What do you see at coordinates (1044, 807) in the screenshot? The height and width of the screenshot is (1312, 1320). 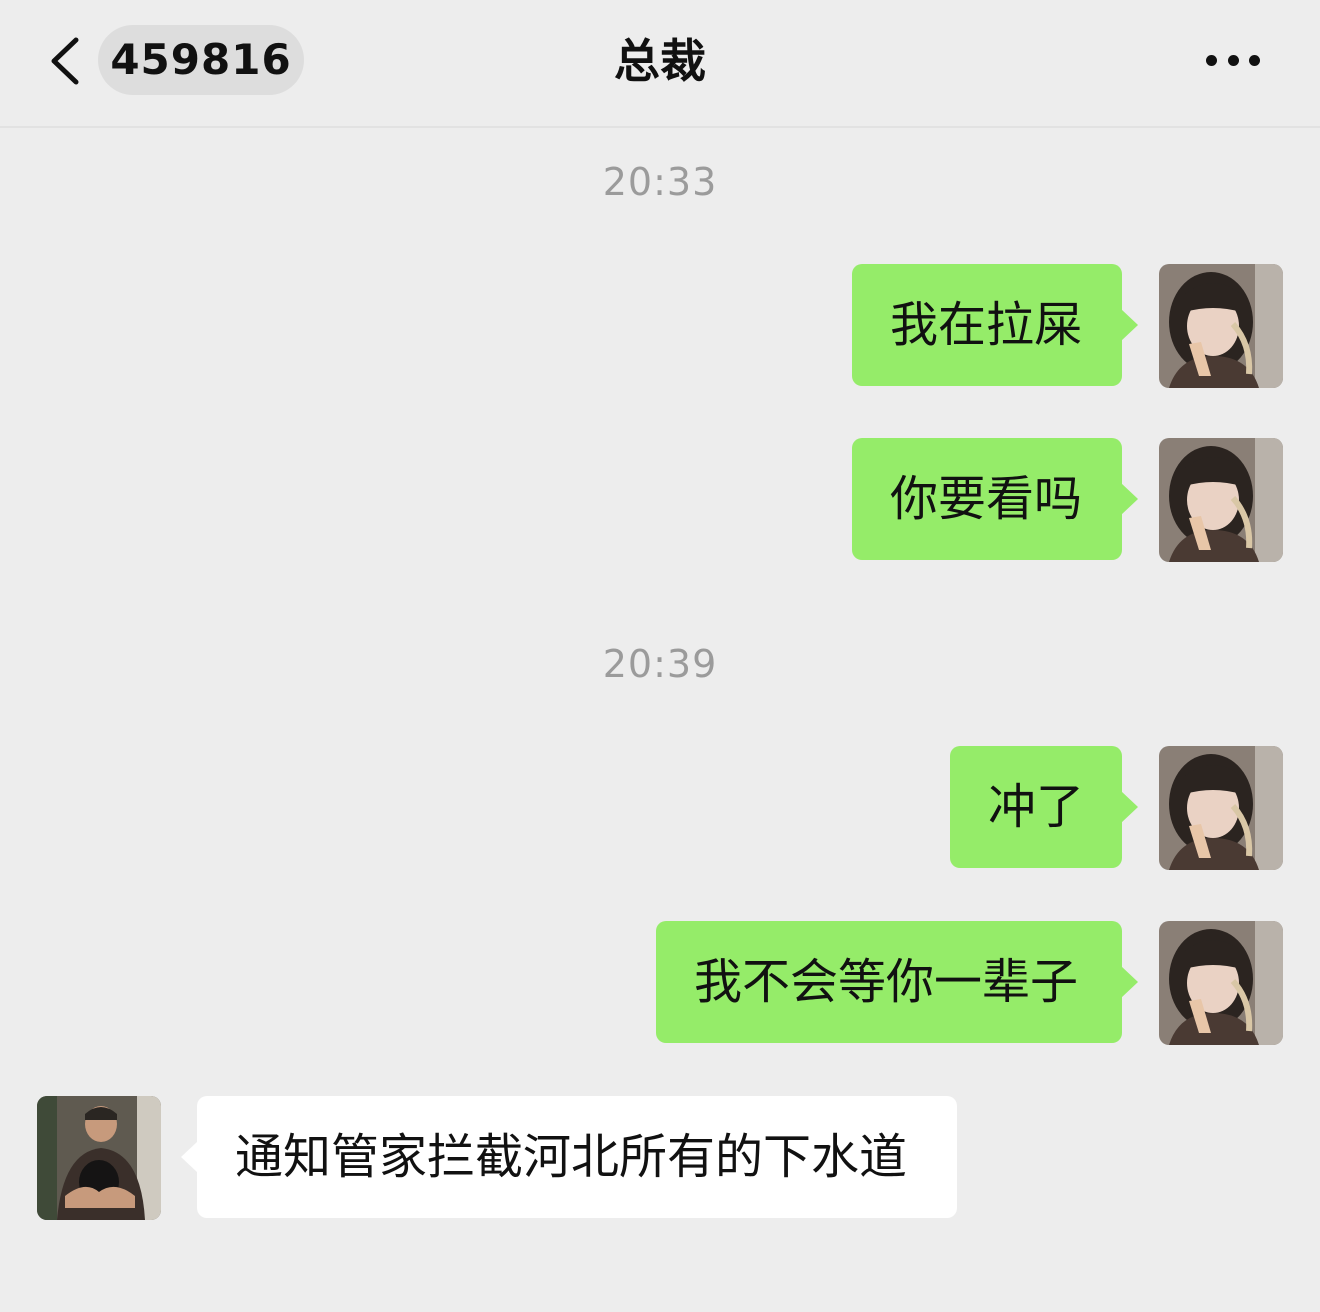 I see `sent-message-bubble: 冲了` at bounding box center [1044, 807].